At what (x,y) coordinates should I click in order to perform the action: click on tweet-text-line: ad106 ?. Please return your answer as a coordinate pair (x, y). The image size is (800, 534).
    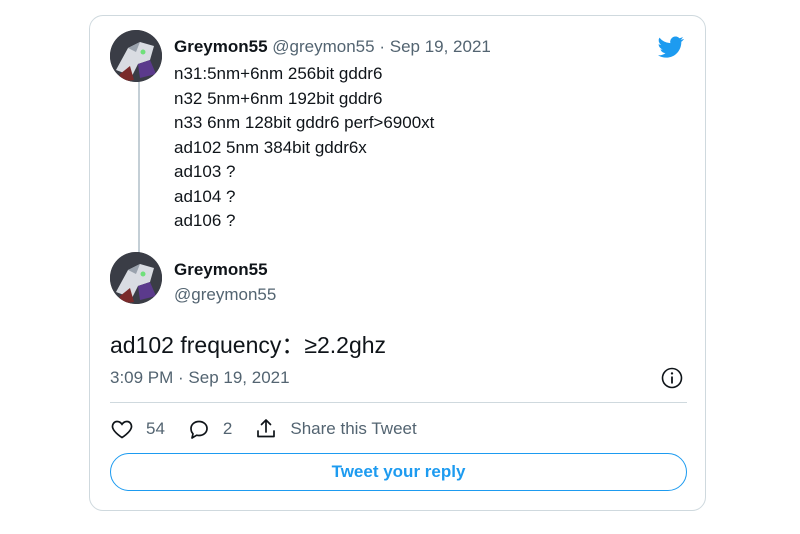
    Looking at the image, I should click on (205, 220).